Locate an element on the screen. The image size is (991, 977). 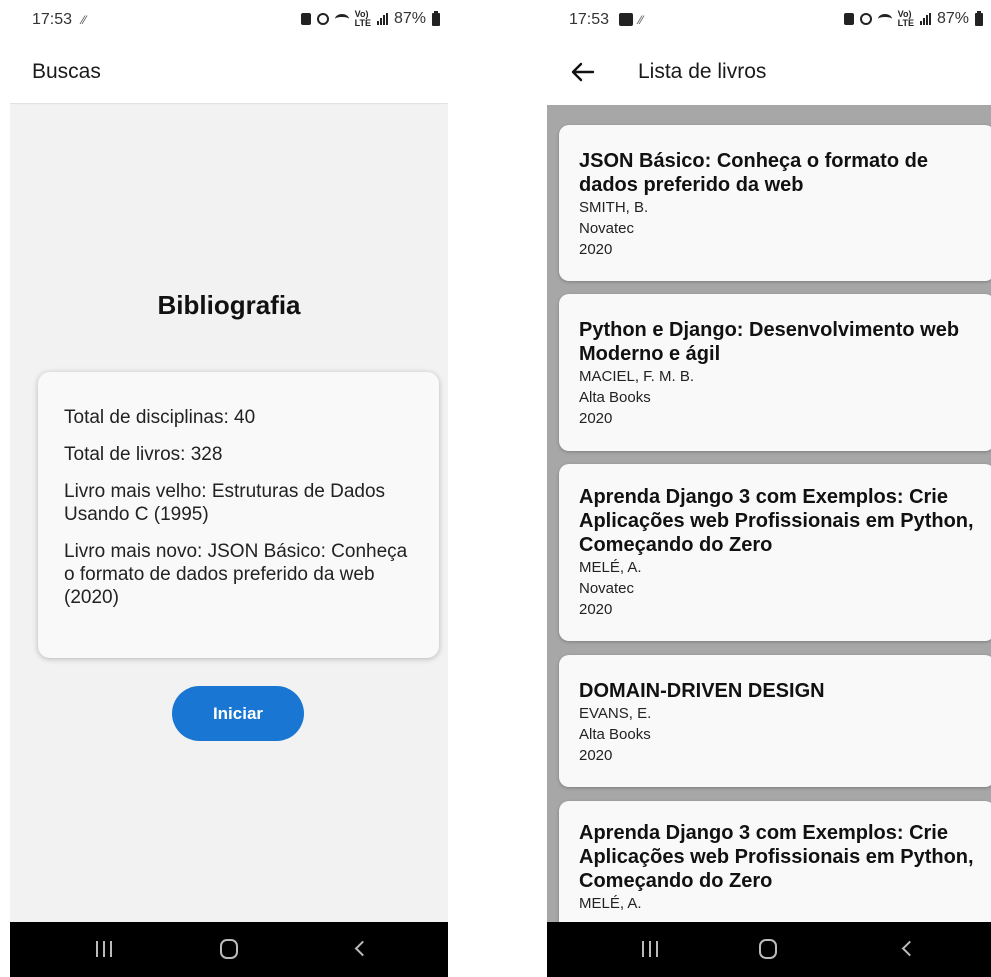
bibliography-heading: Bibliografia is located at coordinates (229, 305).